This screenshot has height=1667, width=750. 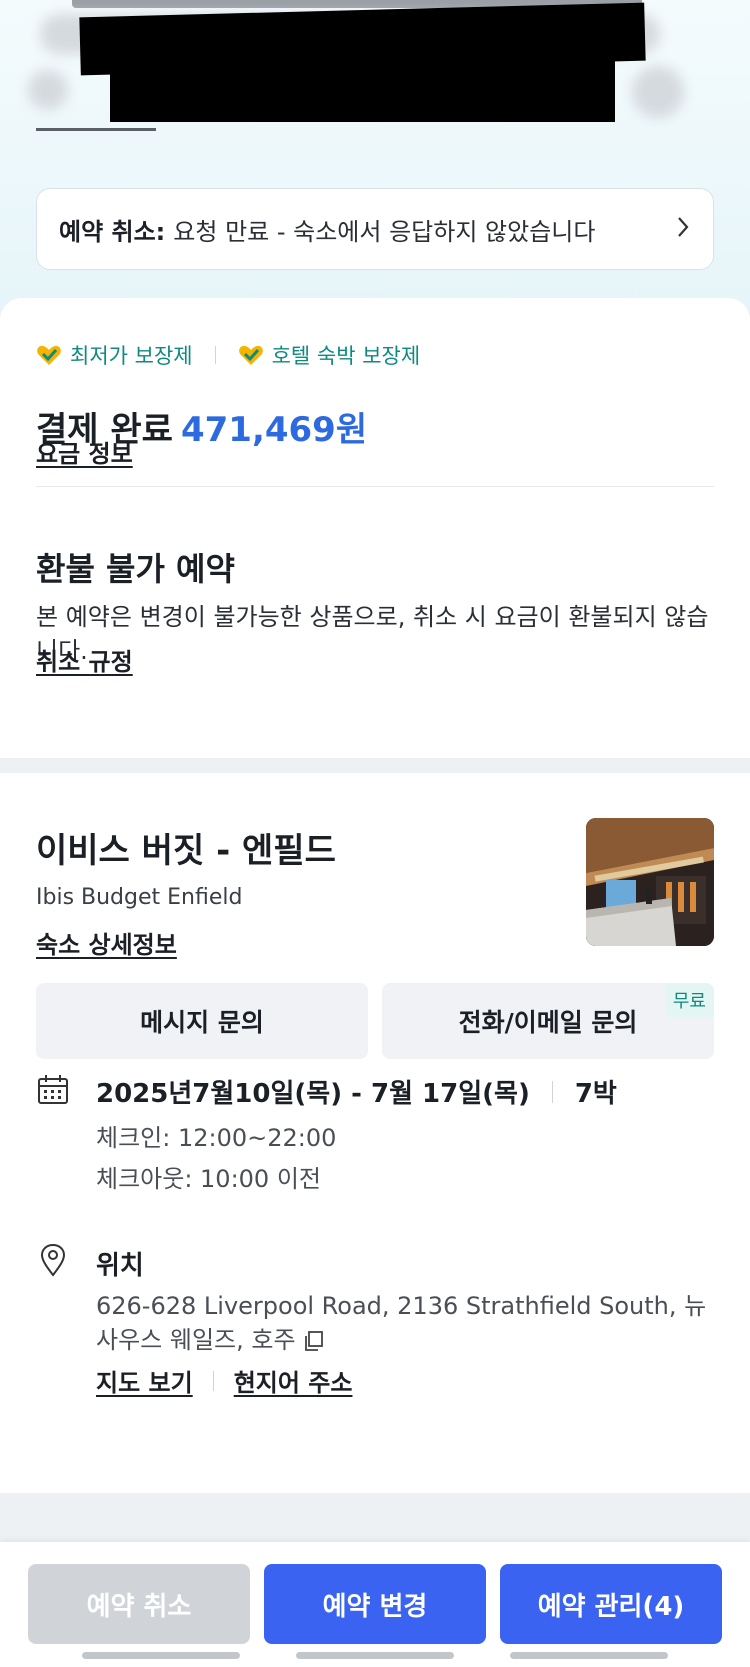 I want to click on phone-email-inquiry-button: 전화/이메일 문의 무료, so click(x=548, y=1021).